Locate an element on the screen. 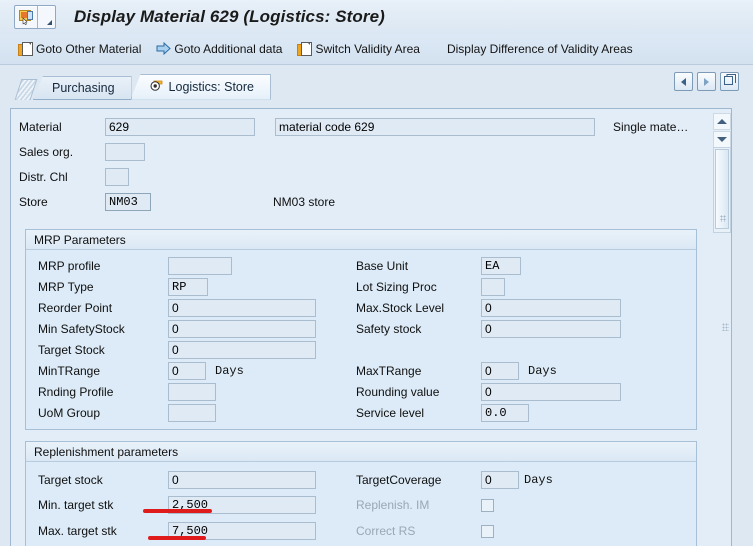 The image size is (753, 546). goto-other-material-button: Goto Other Material is located at coordinates (81, 49).